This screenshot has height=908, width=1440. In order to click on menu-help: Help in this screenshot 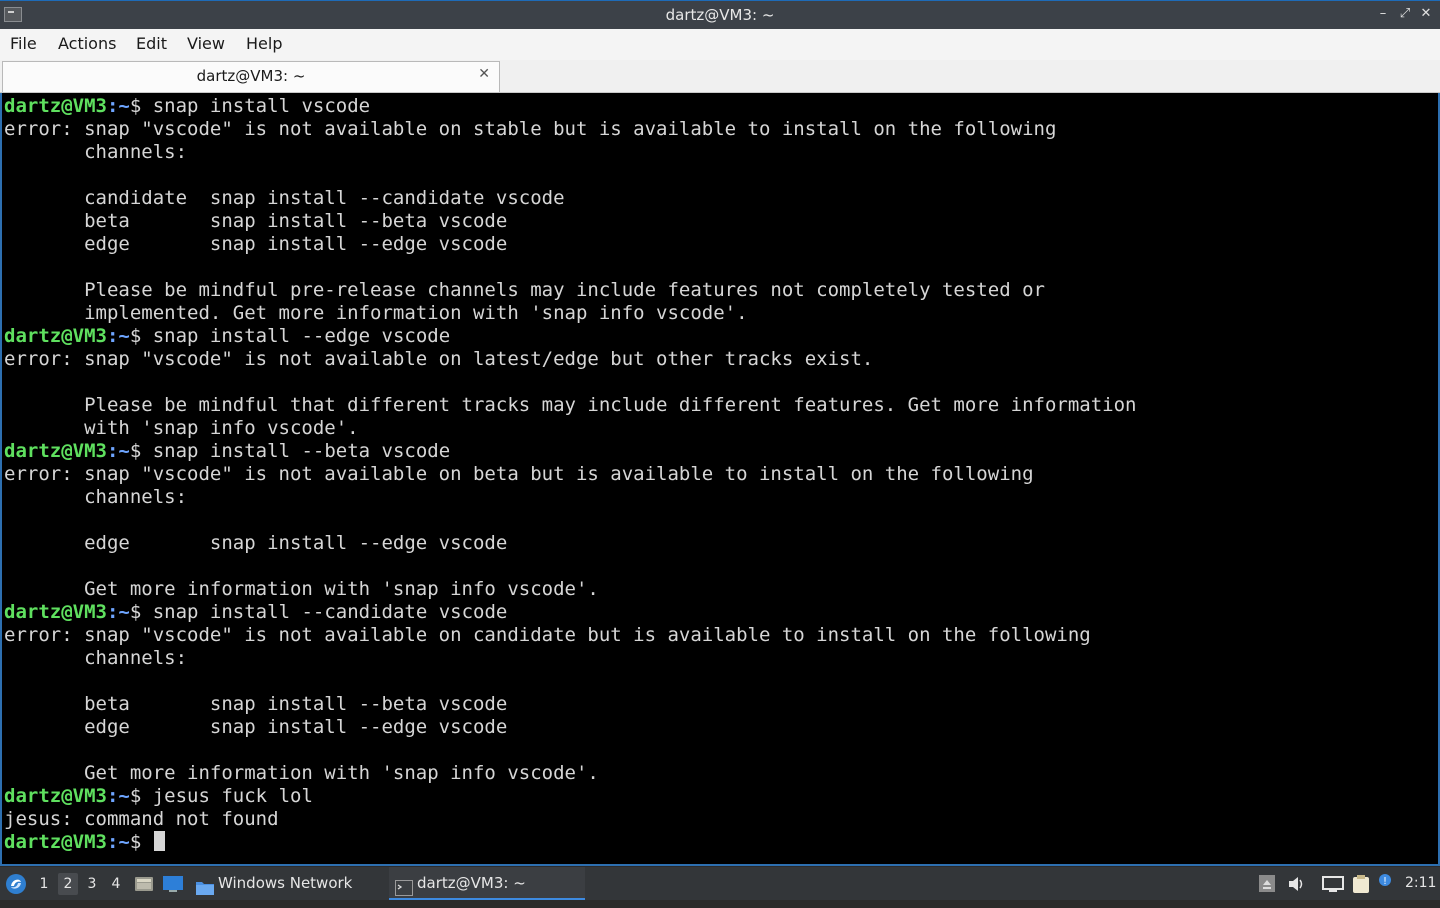, I will do `click(264, 43)`.